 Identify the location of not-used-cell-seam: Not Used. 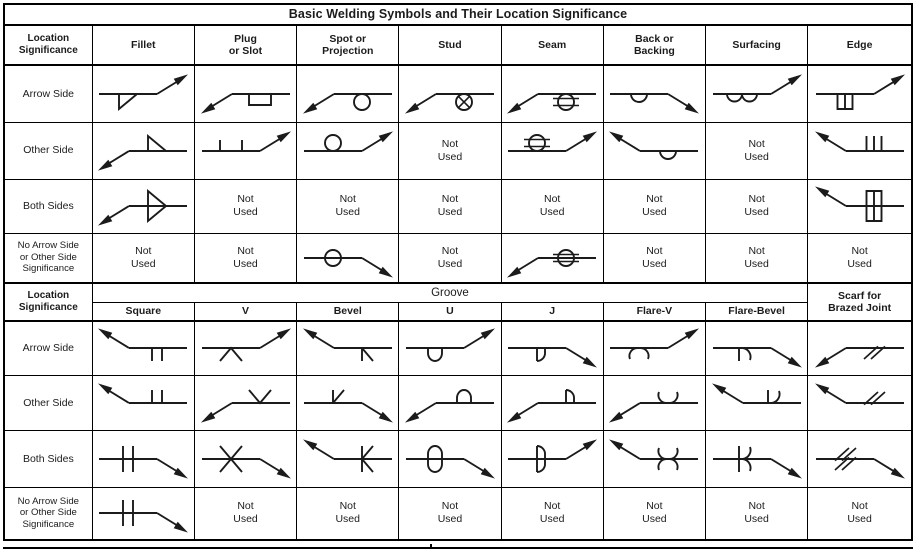
(552, 206).